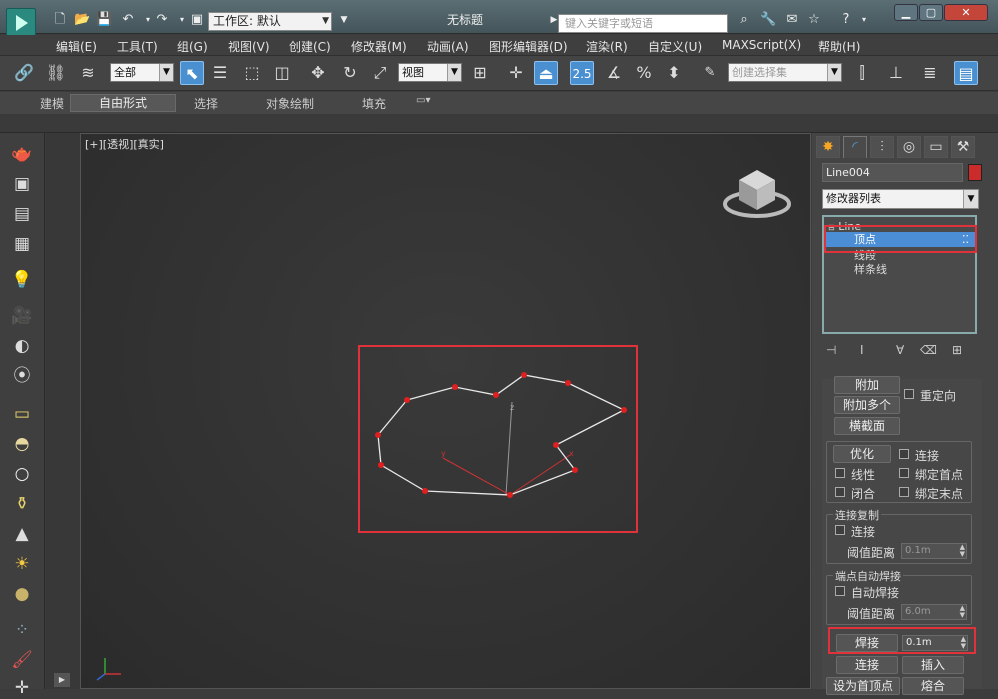 The width and height of the screenshot is (998, 699). Describe the element at coordinates (22, 376) in the screenshot. I see `film-camera-icon: ⦿` at that location.